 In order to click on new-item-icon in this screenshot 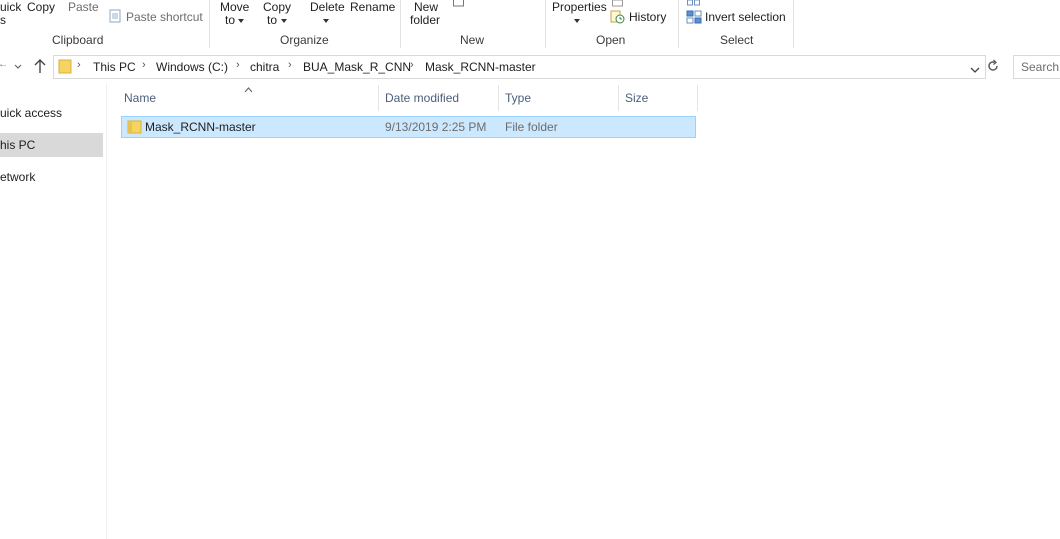, I will do `click(459, 5)`.